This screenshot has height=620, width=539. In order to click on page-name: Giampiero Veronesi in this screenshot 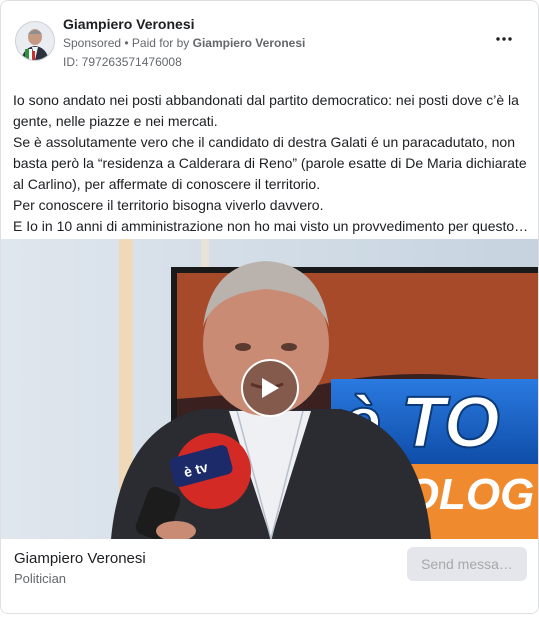, I will do `click(129, 24)`.